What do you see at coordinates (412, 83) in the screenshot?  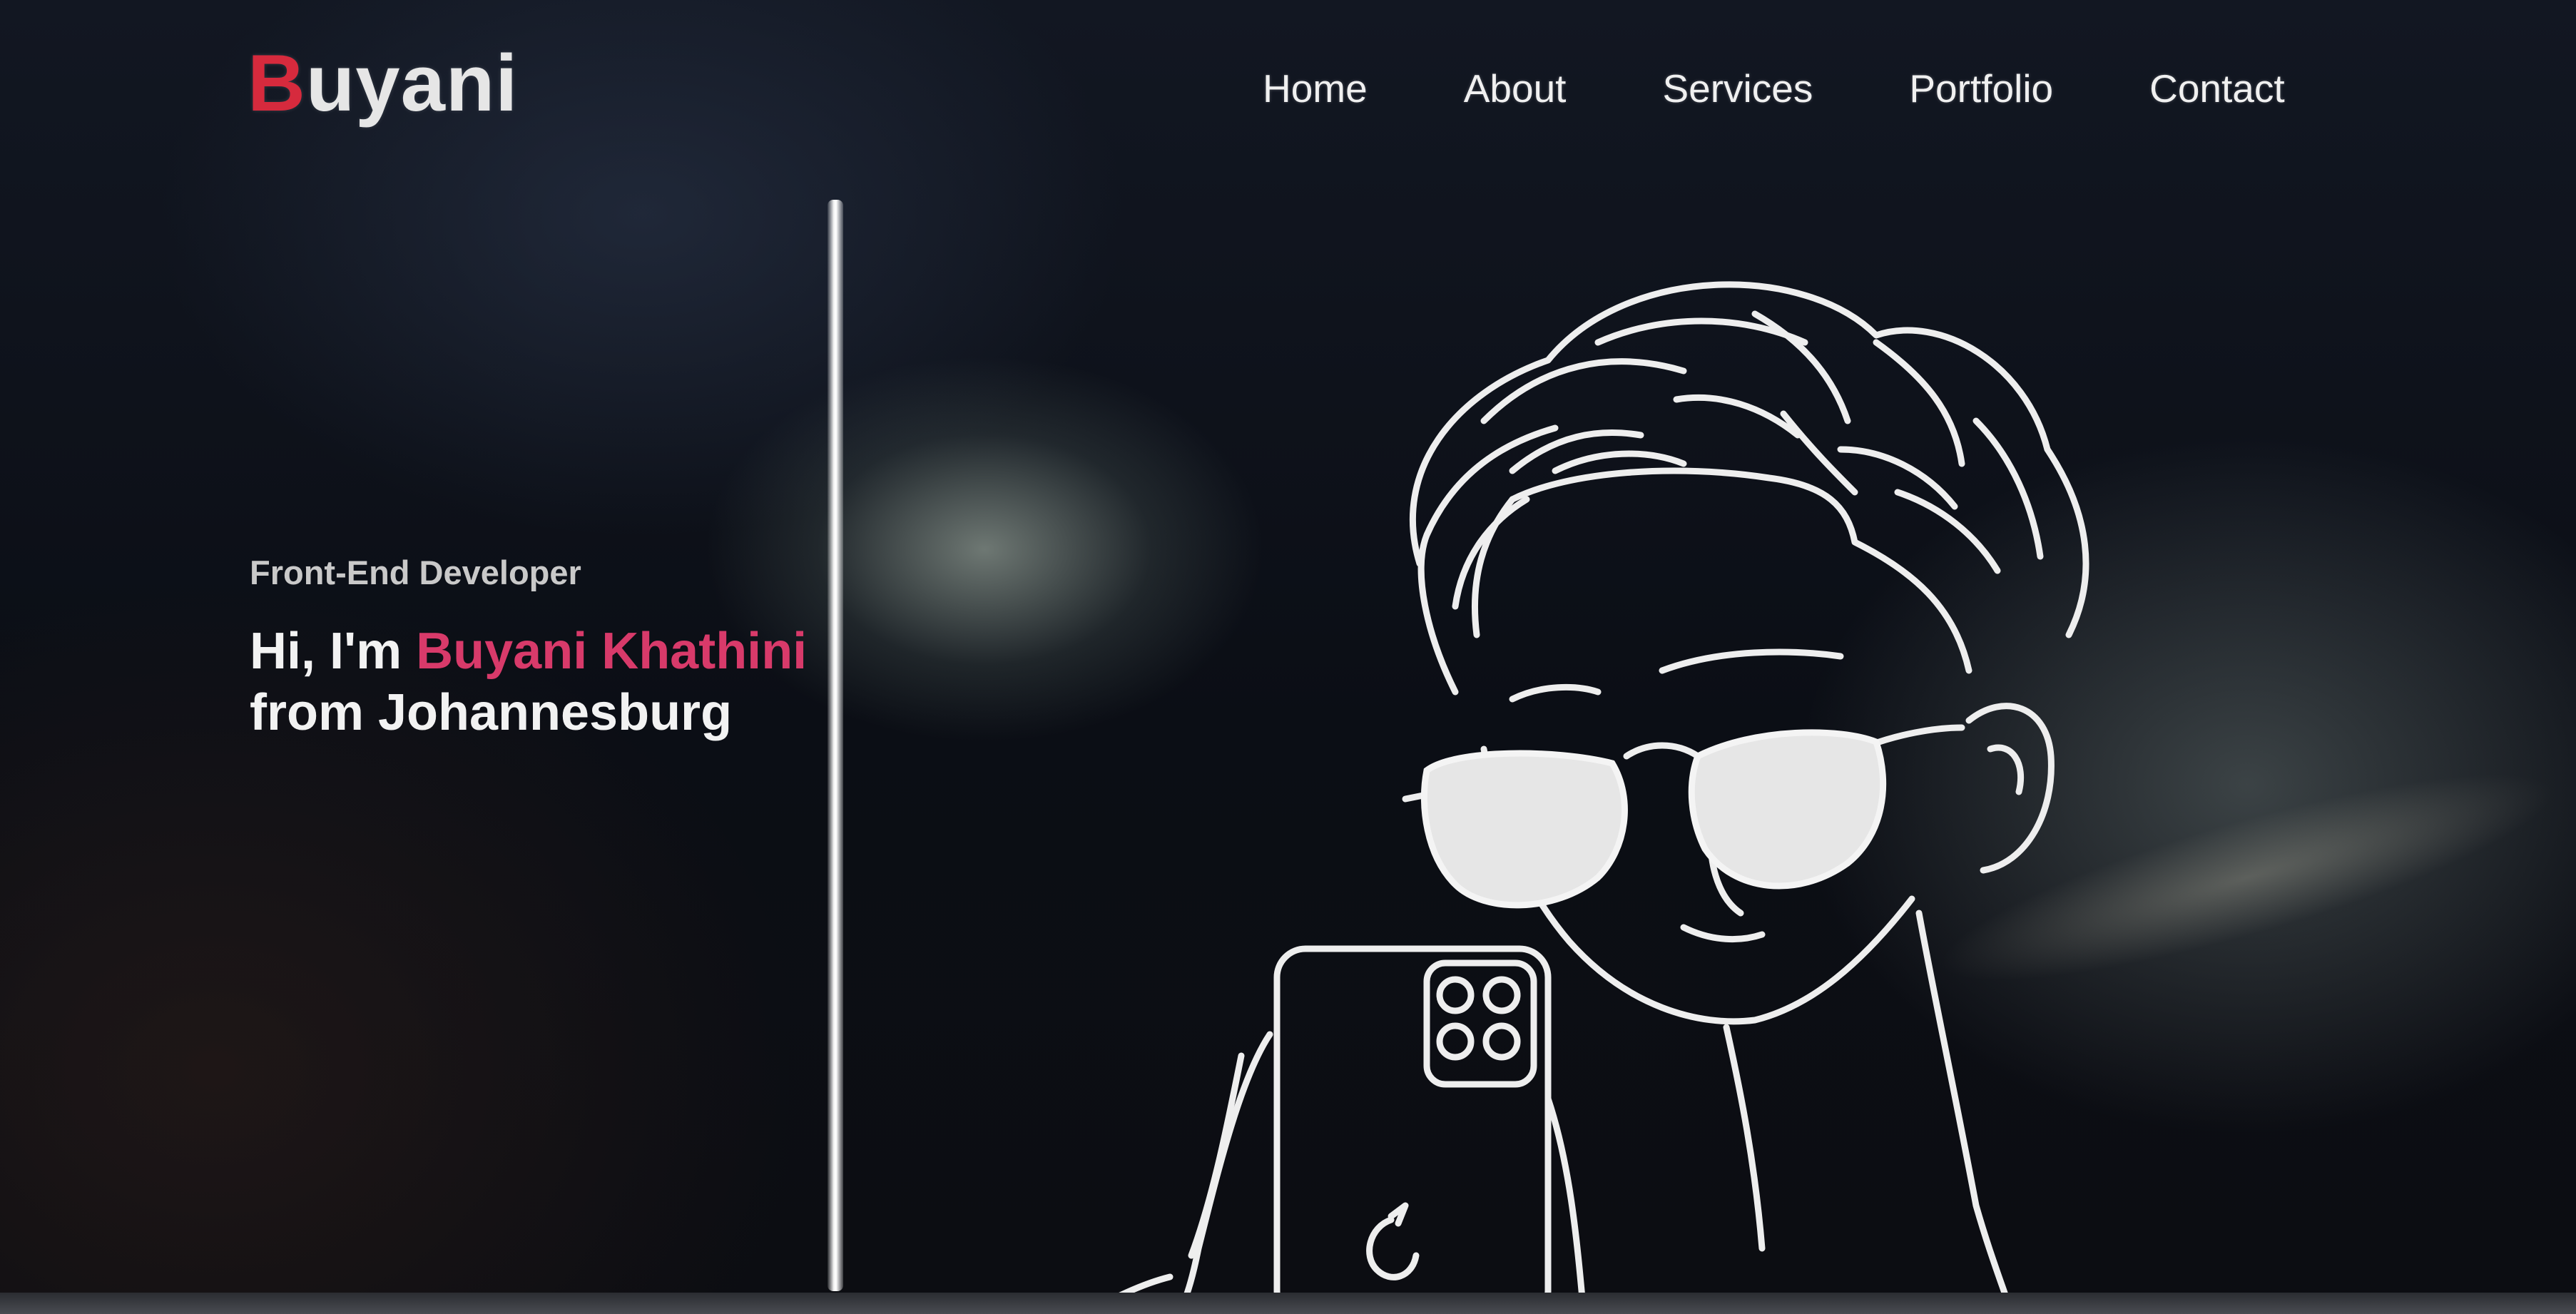 I see `logo-rest: uyani` at bounding box center [412, 83].